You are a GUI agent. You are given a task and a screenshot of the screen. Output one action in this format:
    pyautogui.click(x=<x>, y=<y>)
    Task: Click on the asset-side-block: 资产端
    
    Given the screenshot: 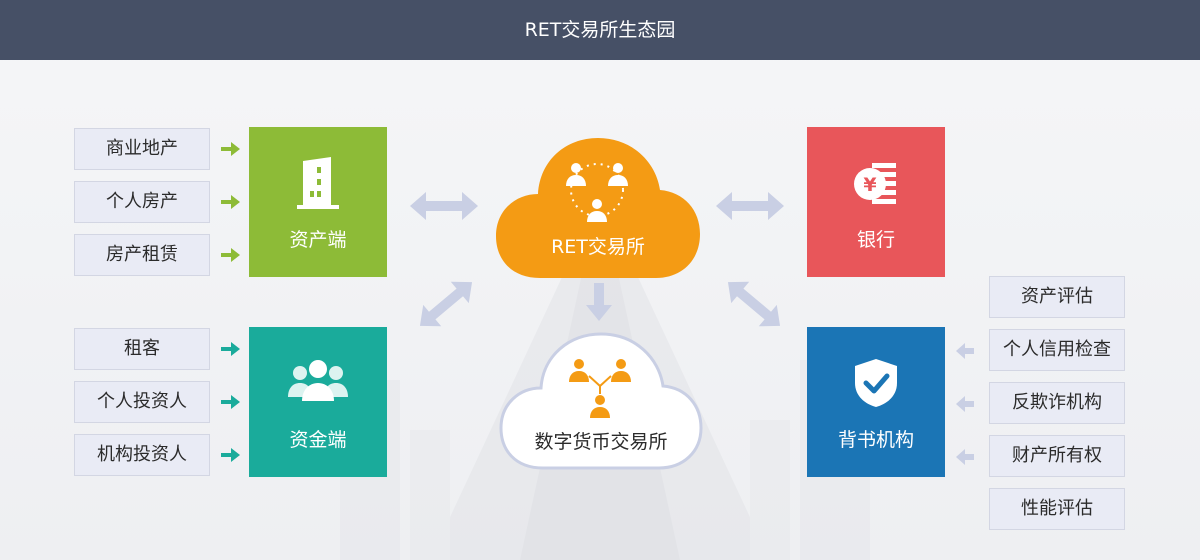 What is the action you would take?
    pyautogui.click(x=318, y=202)
    